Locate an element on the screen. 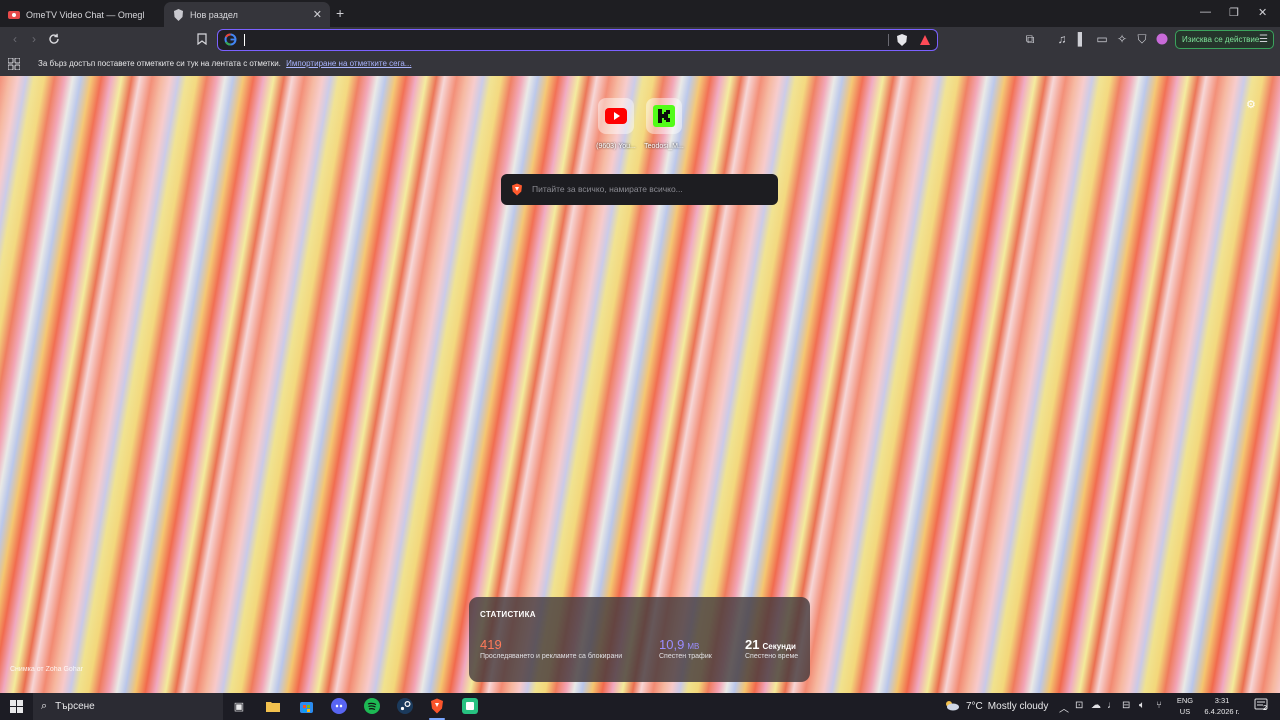 The width and height of the screenshot is (1280, 720). discord-icon is located at coordinates (339, 706).